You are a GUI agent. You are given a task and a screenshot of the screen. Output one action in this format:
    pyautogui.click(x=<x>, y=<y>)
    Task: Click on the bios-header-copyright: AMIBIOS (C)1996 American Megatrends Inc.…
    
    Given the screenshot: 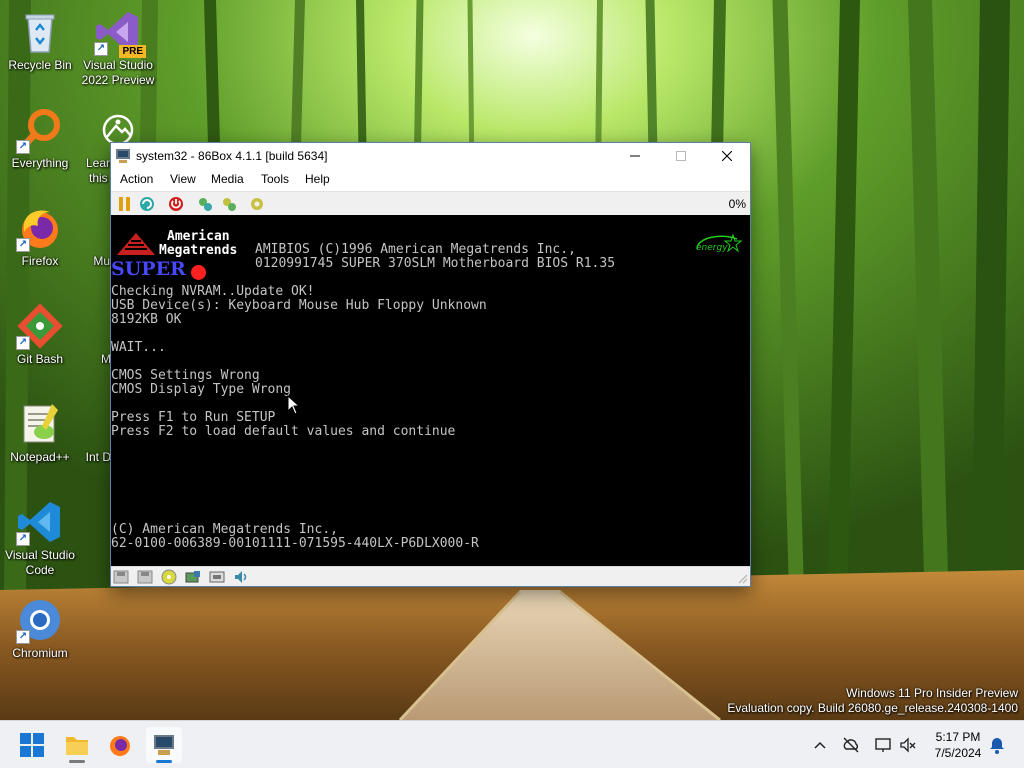 What is the action you would take?
    pyautogui.click(x=415, y=249)
    